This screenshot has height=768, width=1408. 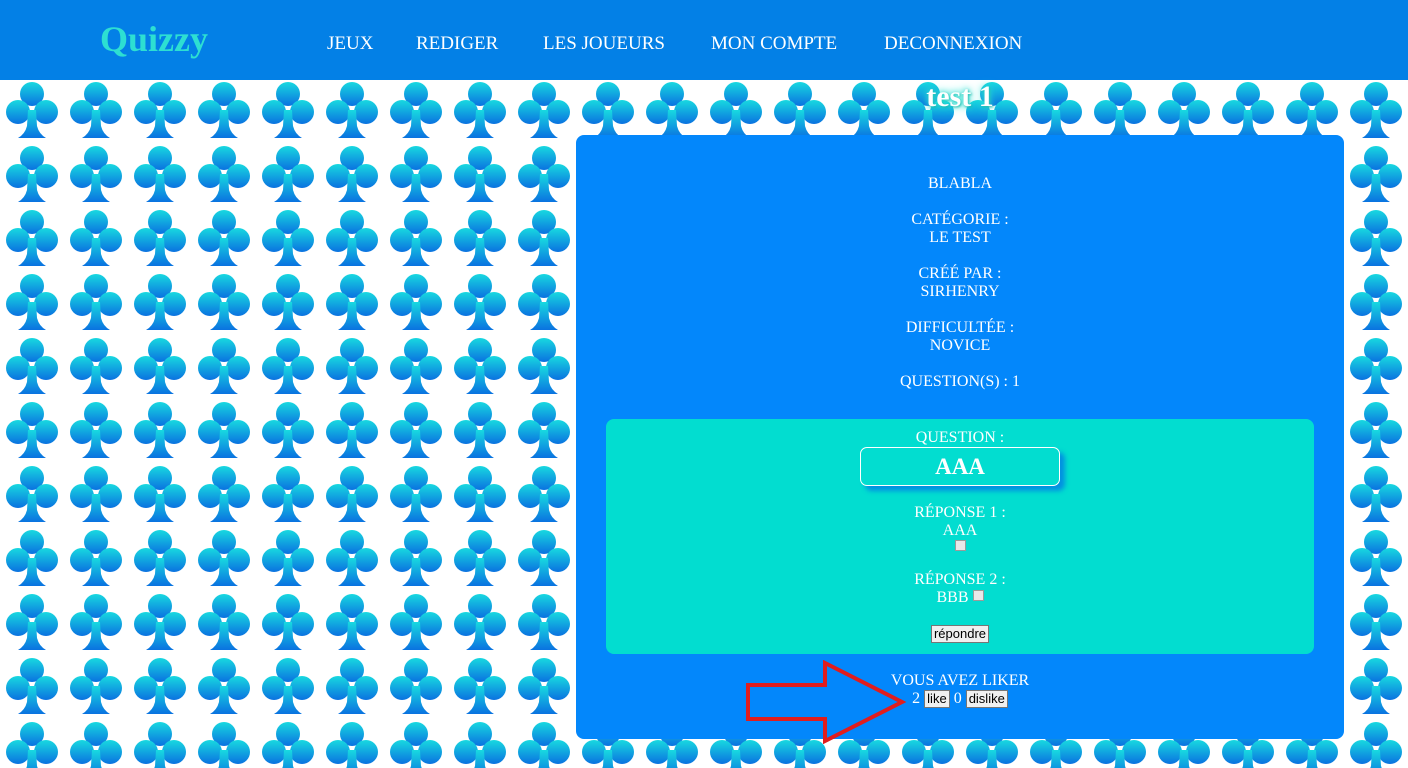 I want to click on nav-item-jeux: JEUX, so click(x=350, y=44).